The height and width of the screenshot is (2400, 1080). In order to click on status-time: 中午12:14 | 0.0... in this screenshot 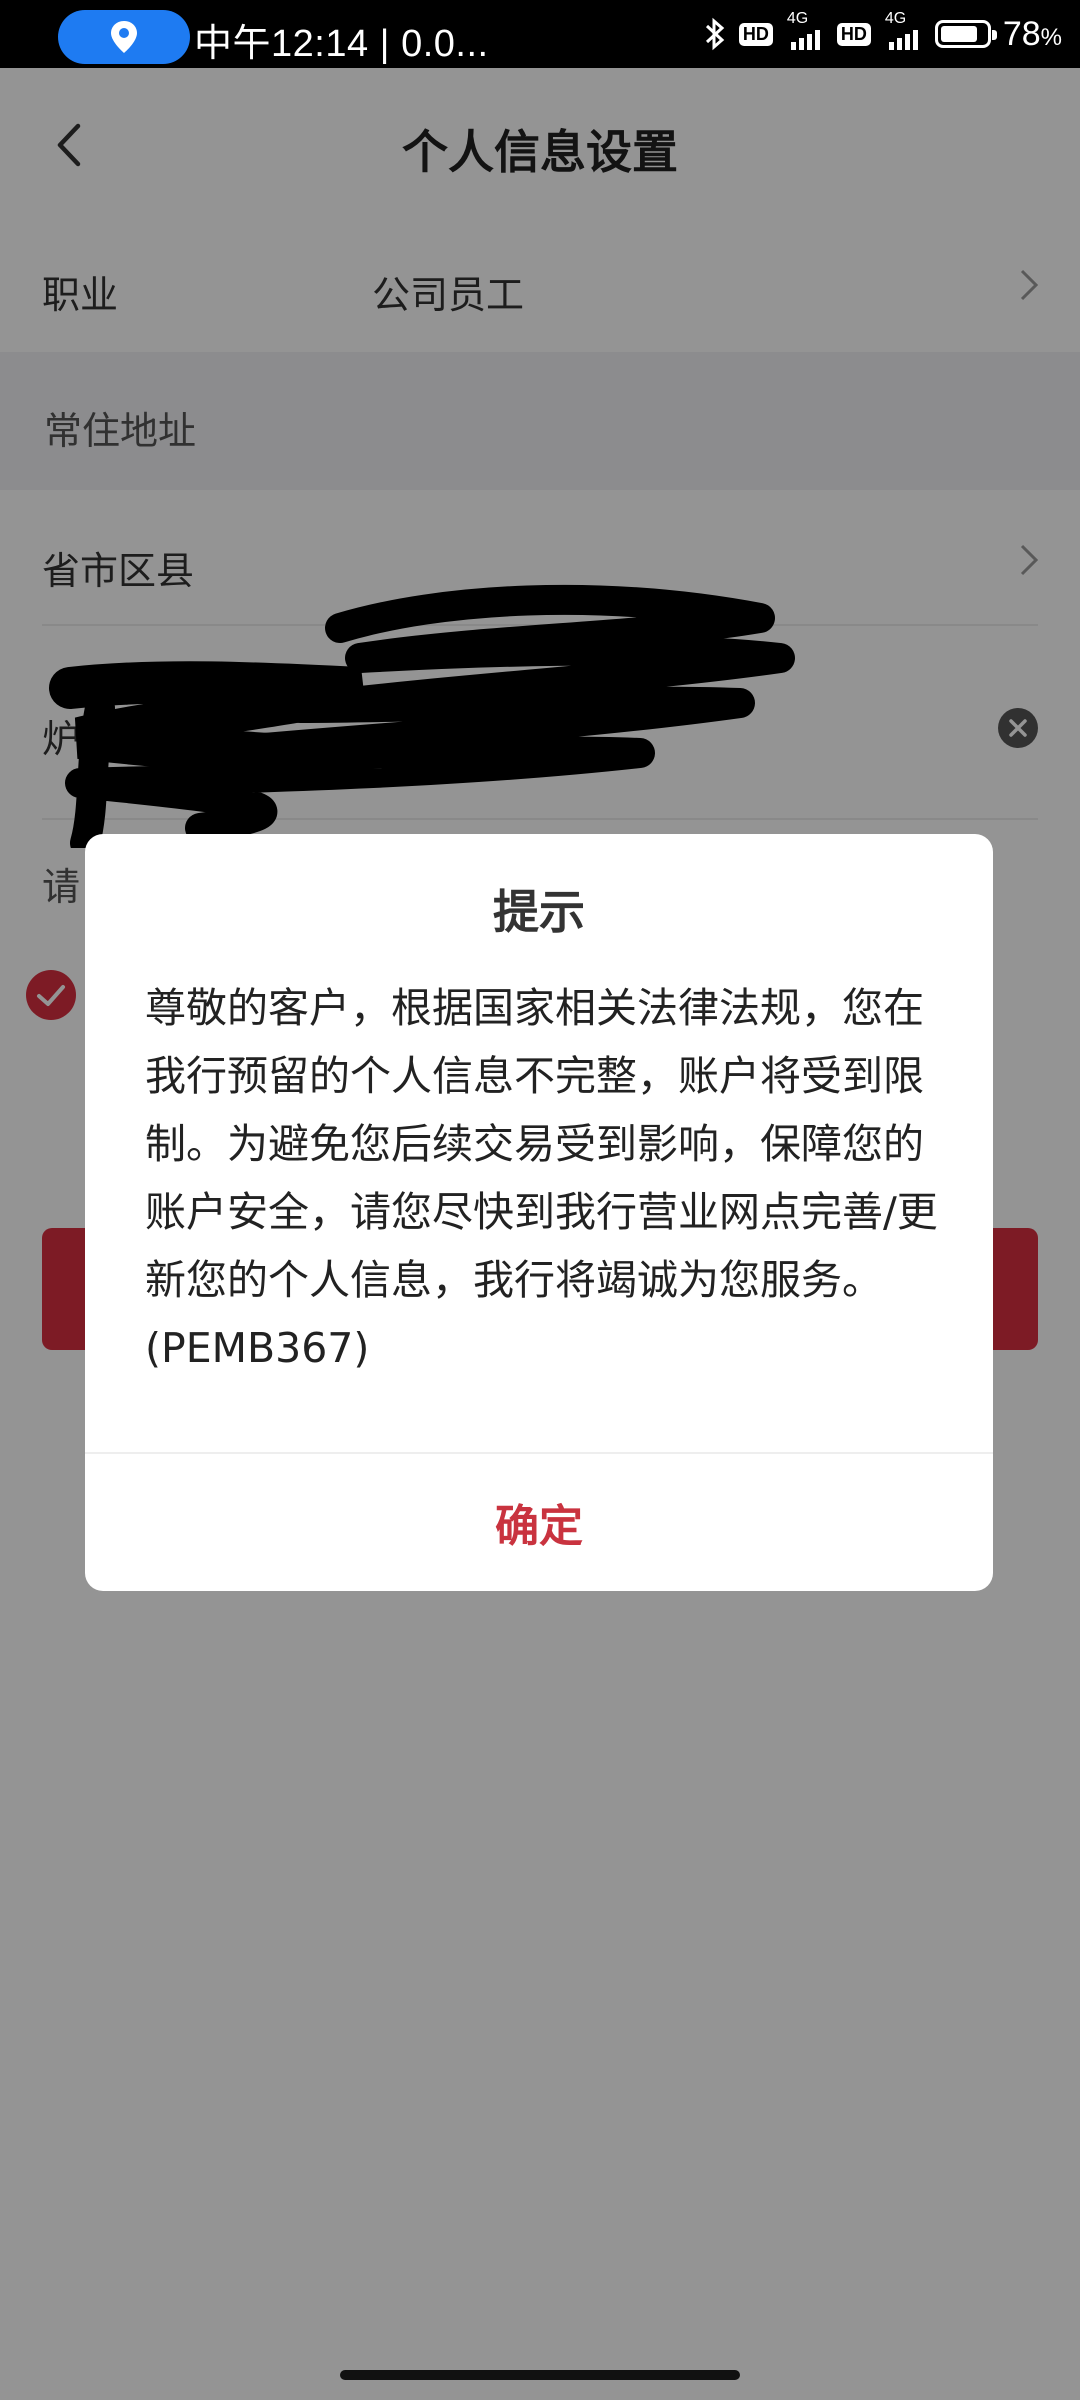, I will do `click(341, 44)`.